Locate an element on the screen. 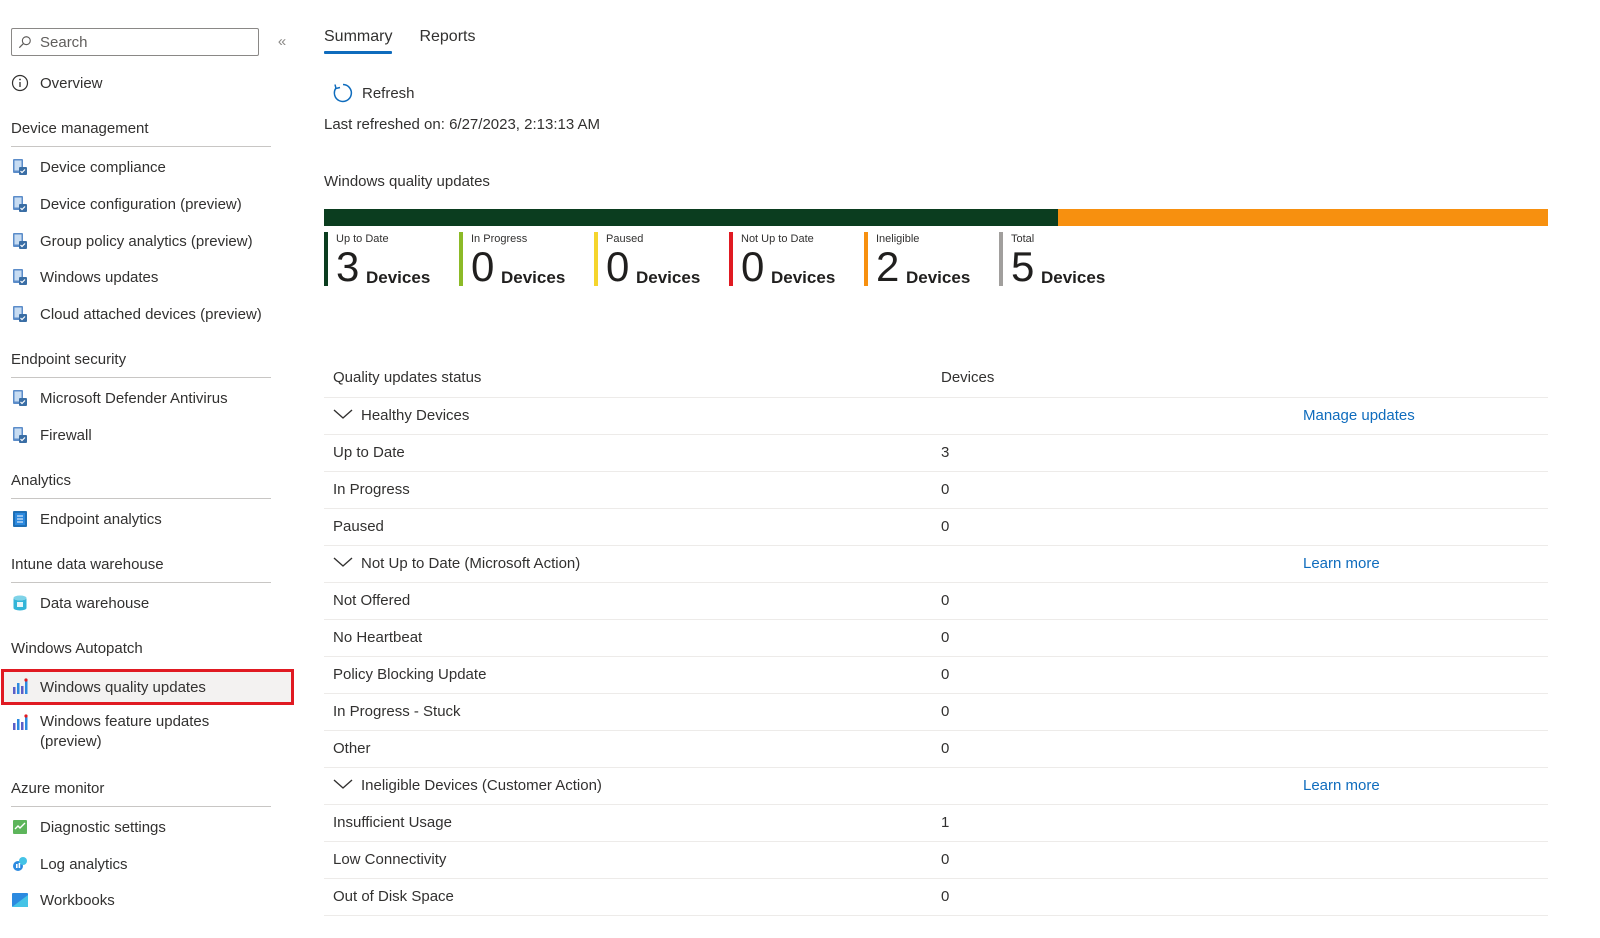 The width and height of the screenshot is (1600, 938). group-header-analytics: Analytics is located at coordinates (141, 485).